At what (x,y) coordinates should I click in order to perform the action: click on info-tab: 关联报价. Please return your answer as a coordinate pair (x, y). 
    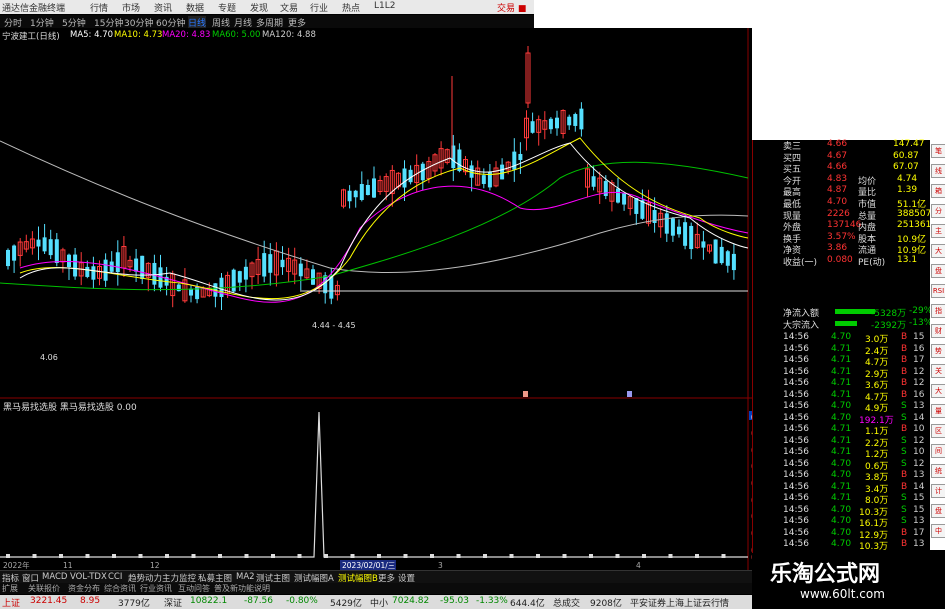
    Looking at the image, I should click on (44, 588).